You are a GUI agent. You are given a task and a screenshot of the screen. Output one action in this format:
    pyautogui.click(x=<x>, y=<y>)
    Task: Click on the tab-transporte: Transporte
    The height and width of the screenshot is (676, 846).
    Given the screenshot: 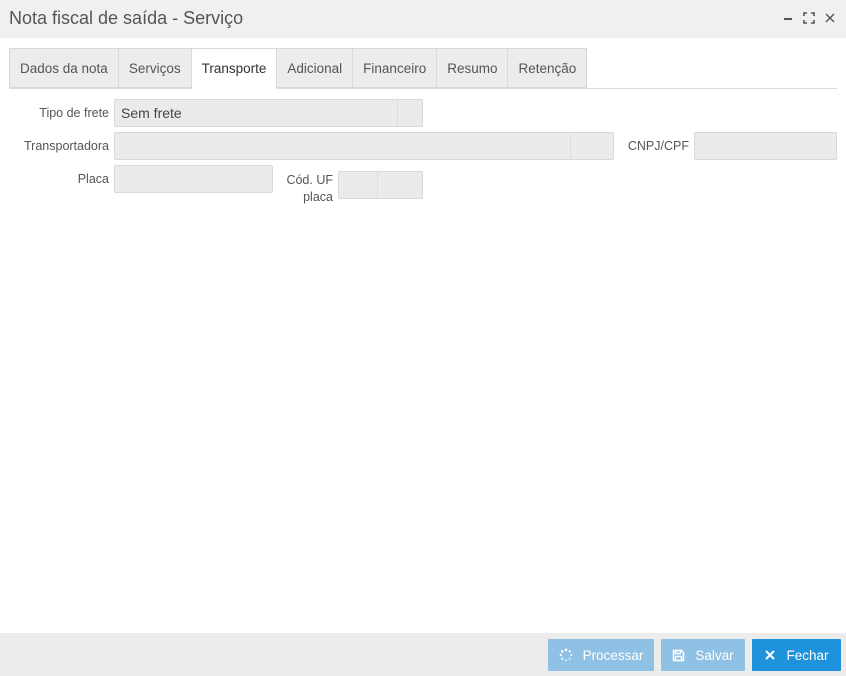 What is the action you would take?
    pyautogui.click(x=234, y=68)
    